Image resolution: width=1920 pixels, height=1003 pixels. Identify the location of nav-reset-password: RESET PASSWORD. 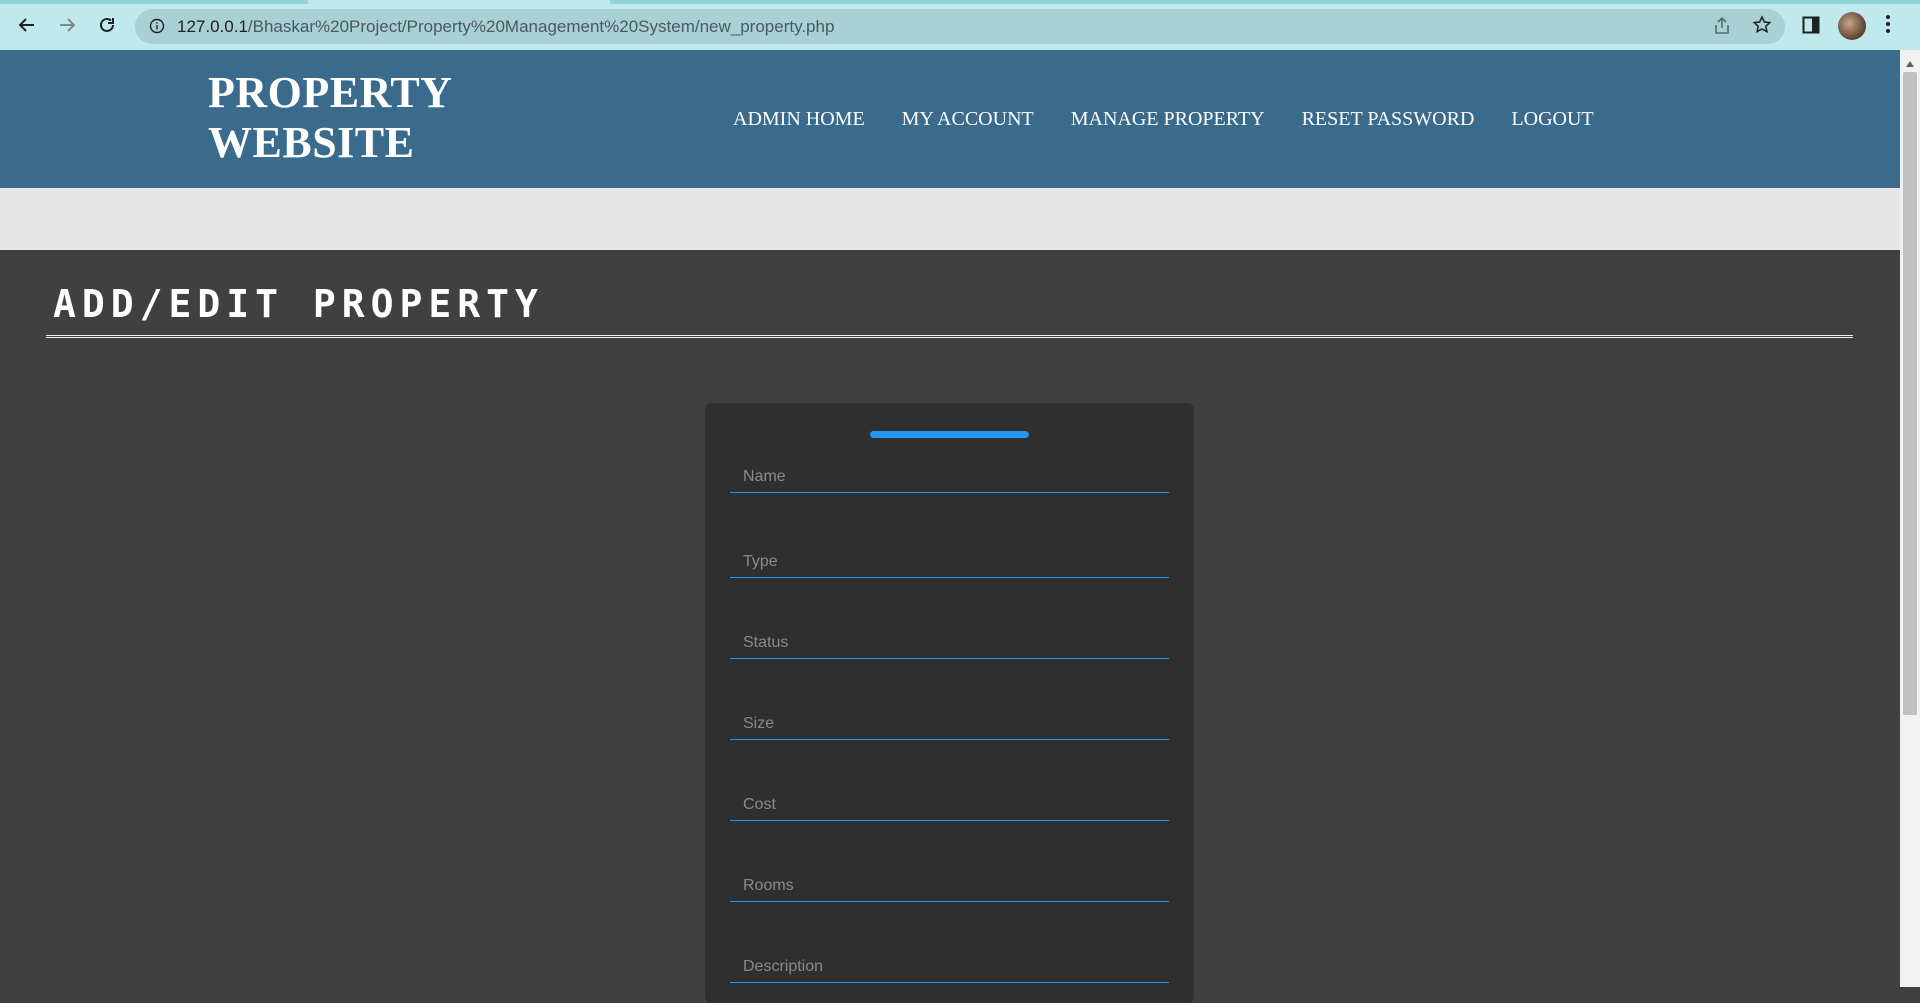
(1388, 119).